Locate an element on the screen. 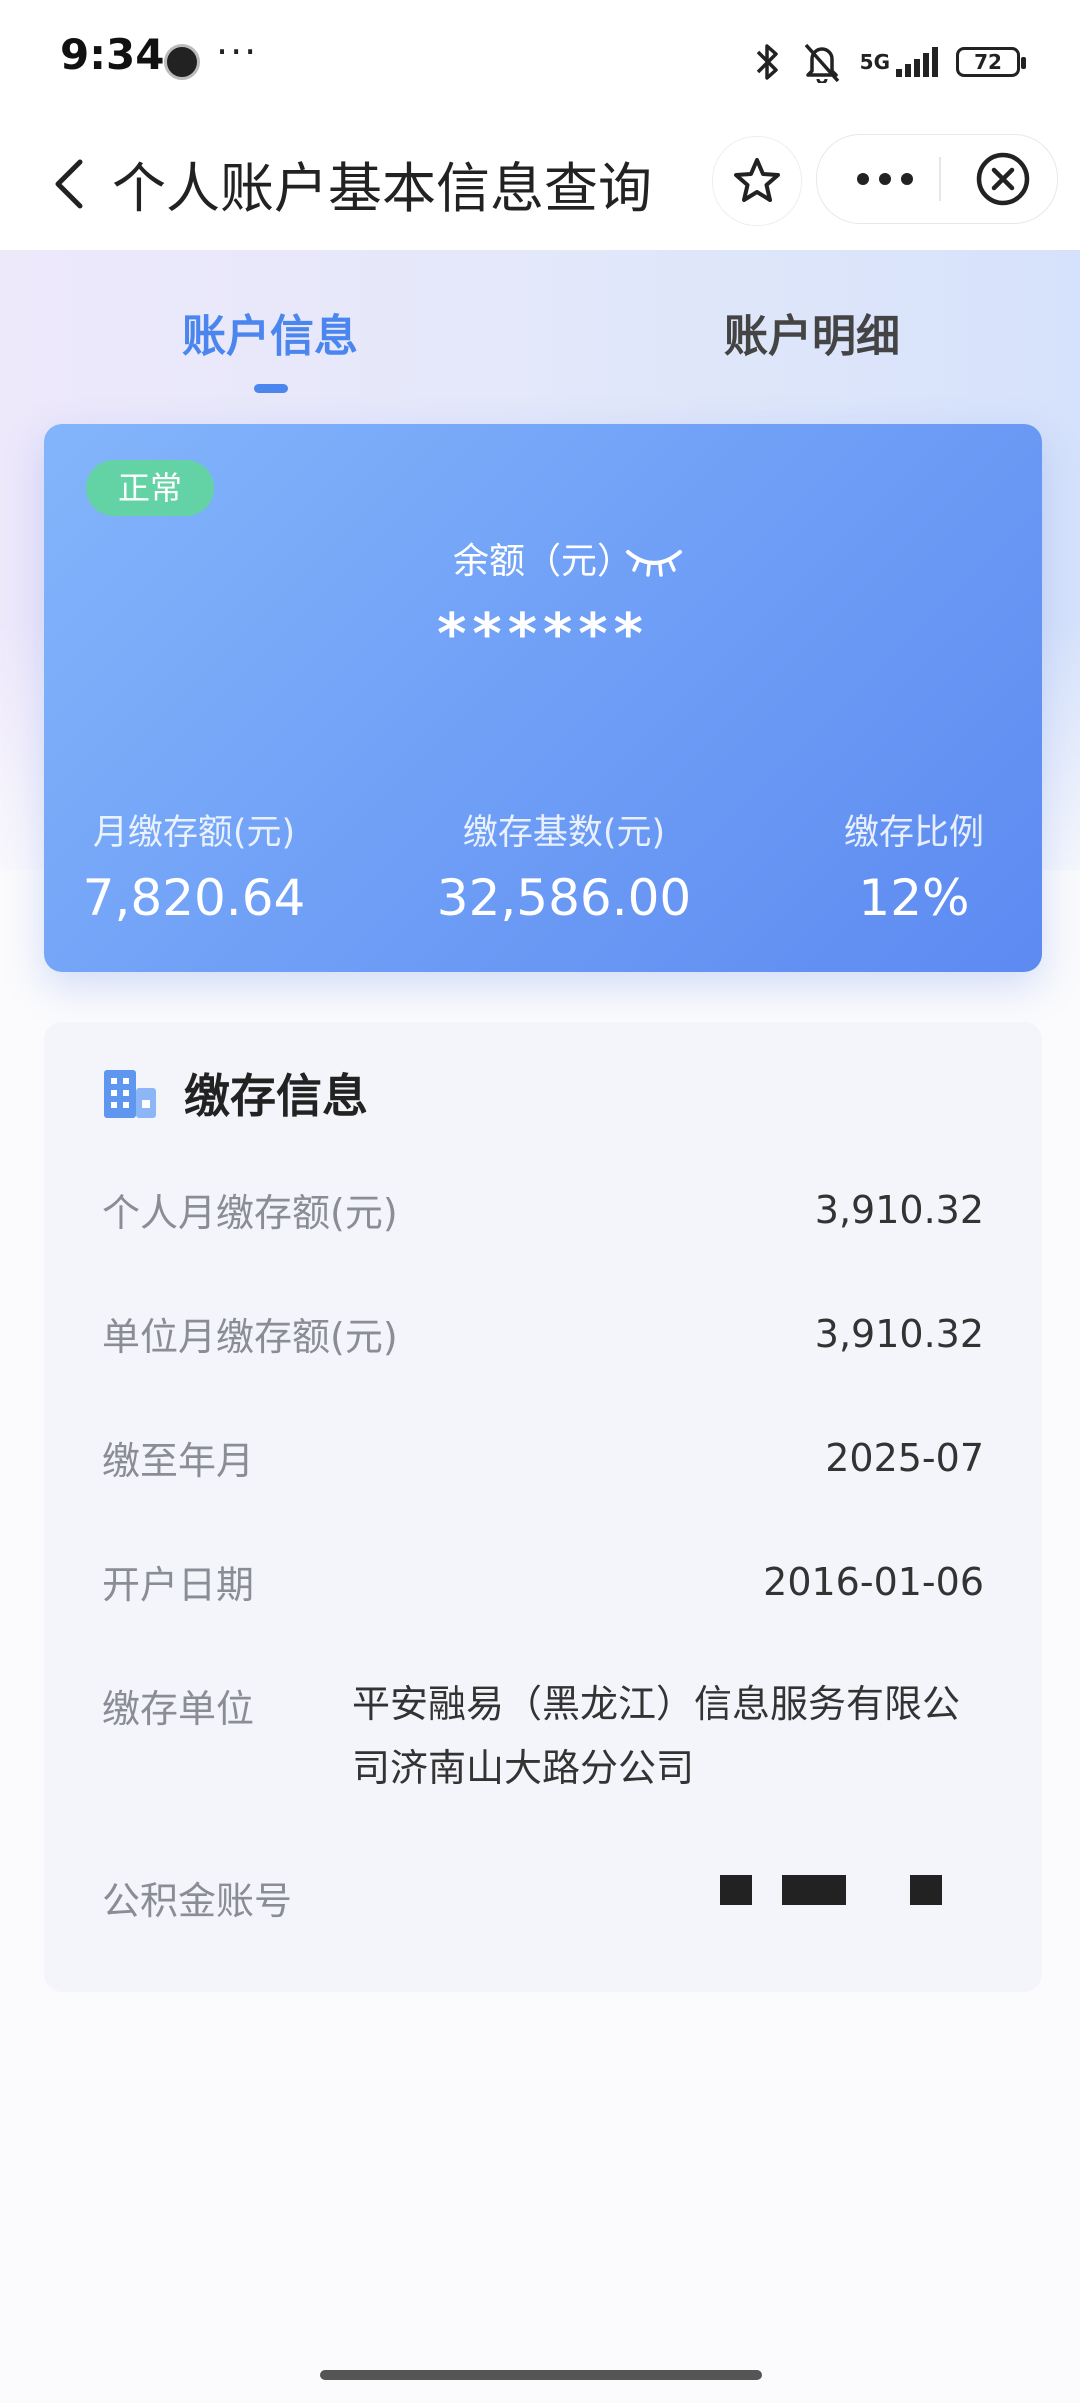  mute-bell-icon is located at coordinates (821, 63).